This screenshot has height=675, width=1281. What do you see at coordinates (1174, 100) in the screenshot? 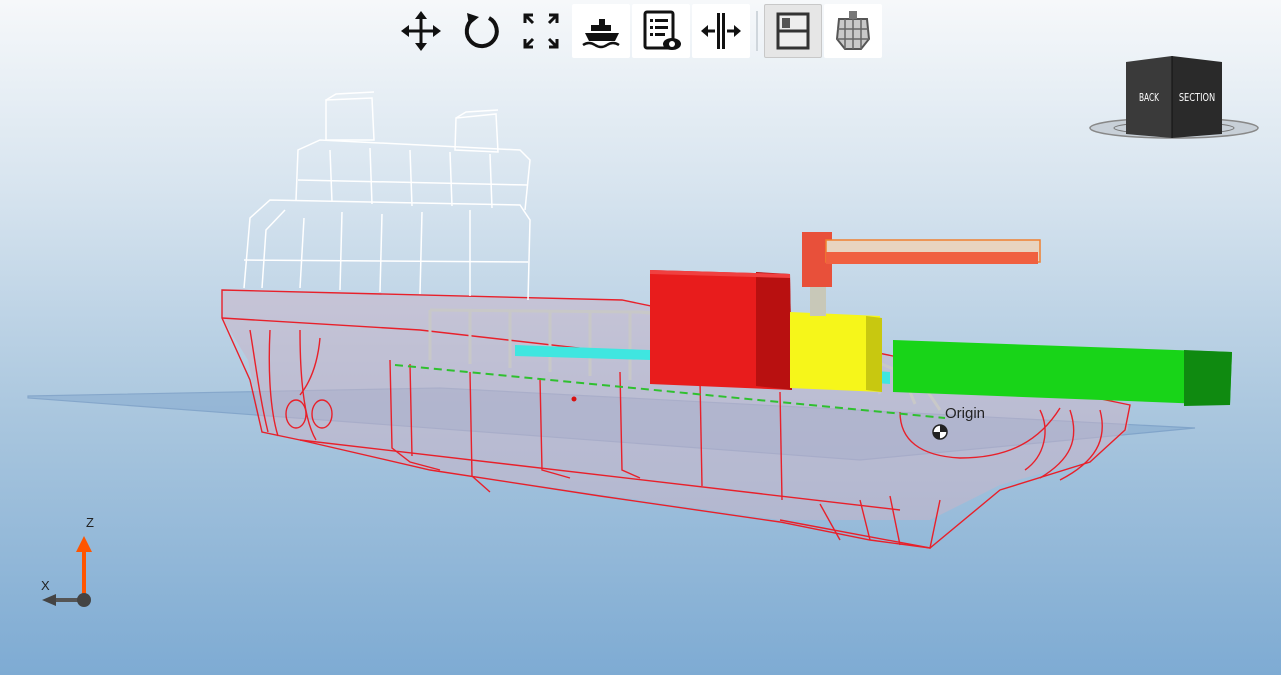
I see `view-cube` at bounding box center [1174, 100].